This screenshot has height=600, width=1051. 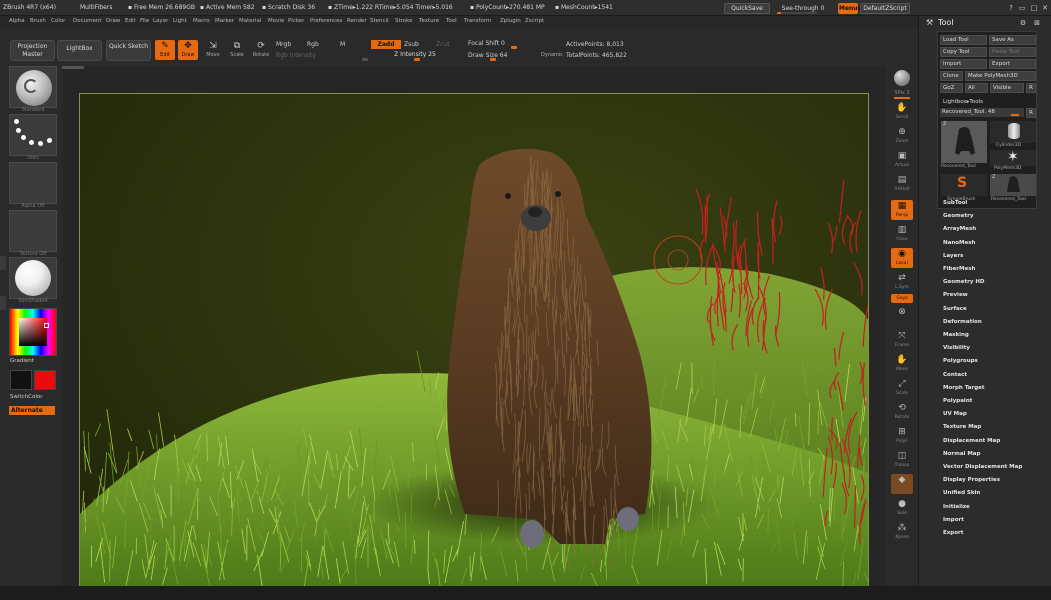 I want to click on subpalette-polygroups: Polygroups, so click(x=982, y=361).